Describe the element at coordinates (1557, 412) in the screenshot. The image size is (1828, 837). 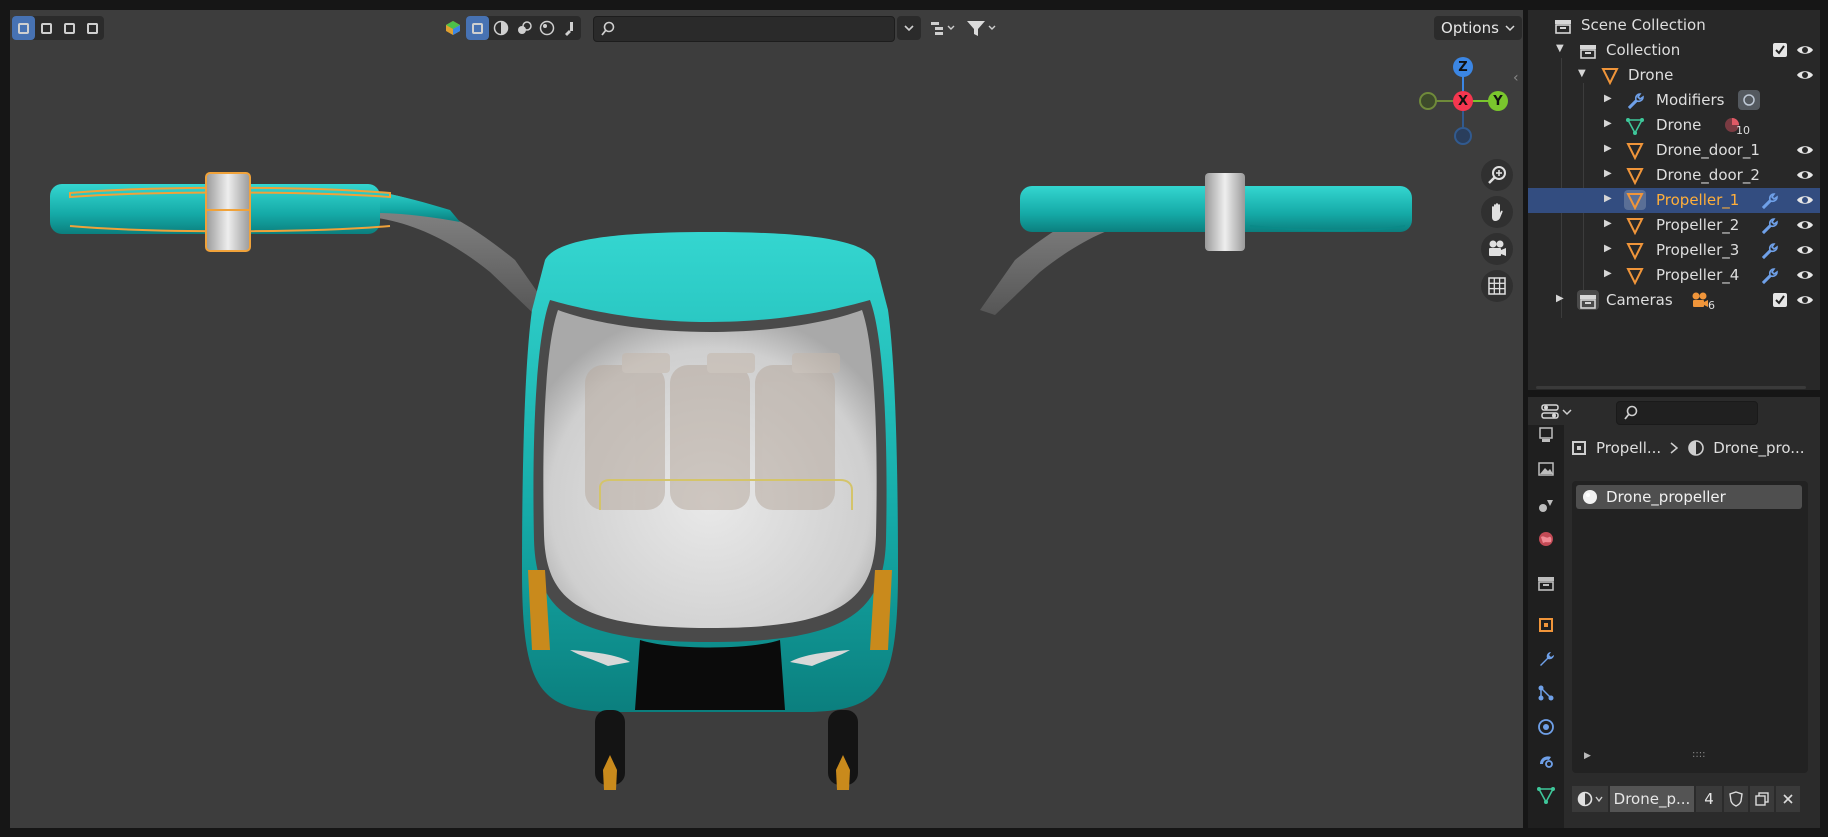
I see `editor-type-dropdown` at that location.